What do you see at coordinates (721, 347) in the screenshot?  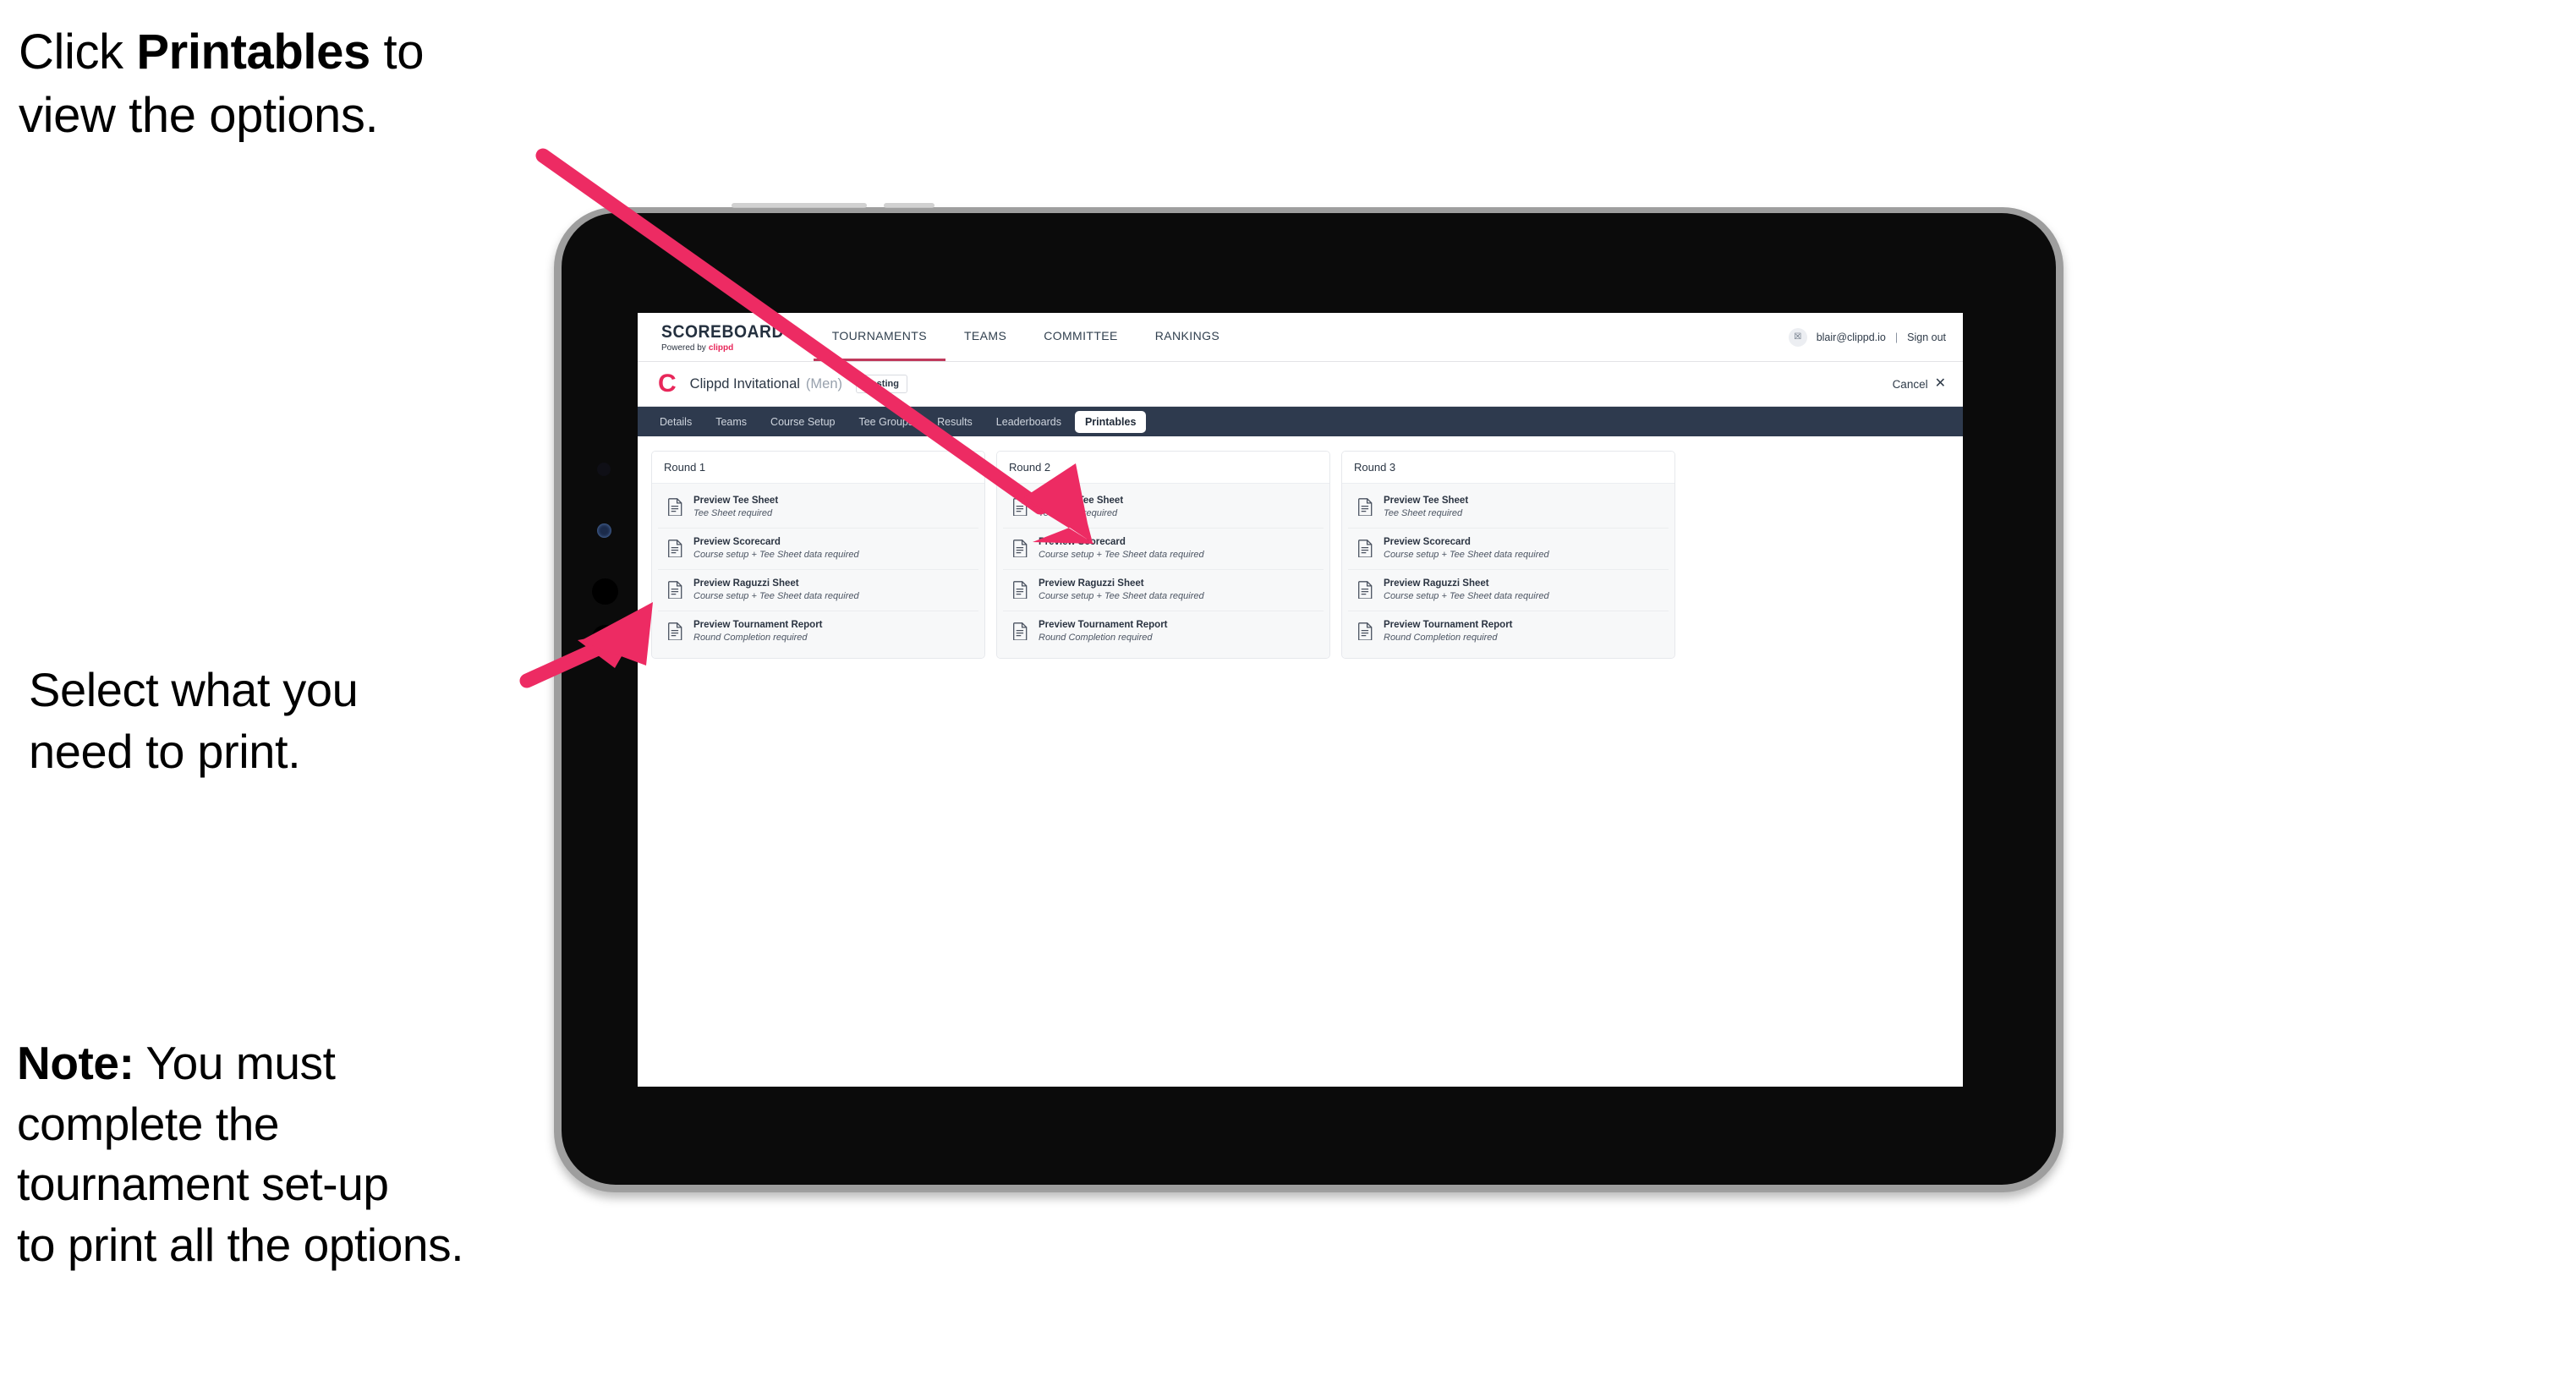 I see `brand-powered-name: clippd` at bounding box center [721, 347].